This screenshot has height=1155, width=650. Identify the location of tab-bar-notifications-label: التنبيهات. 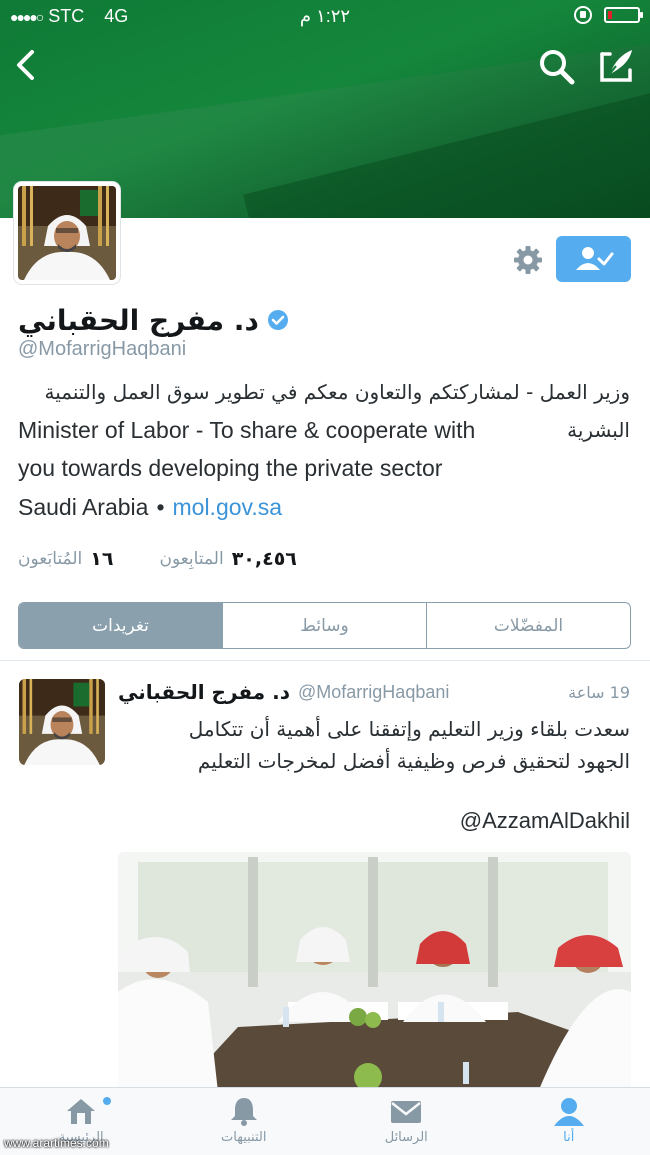
(244, 1137).